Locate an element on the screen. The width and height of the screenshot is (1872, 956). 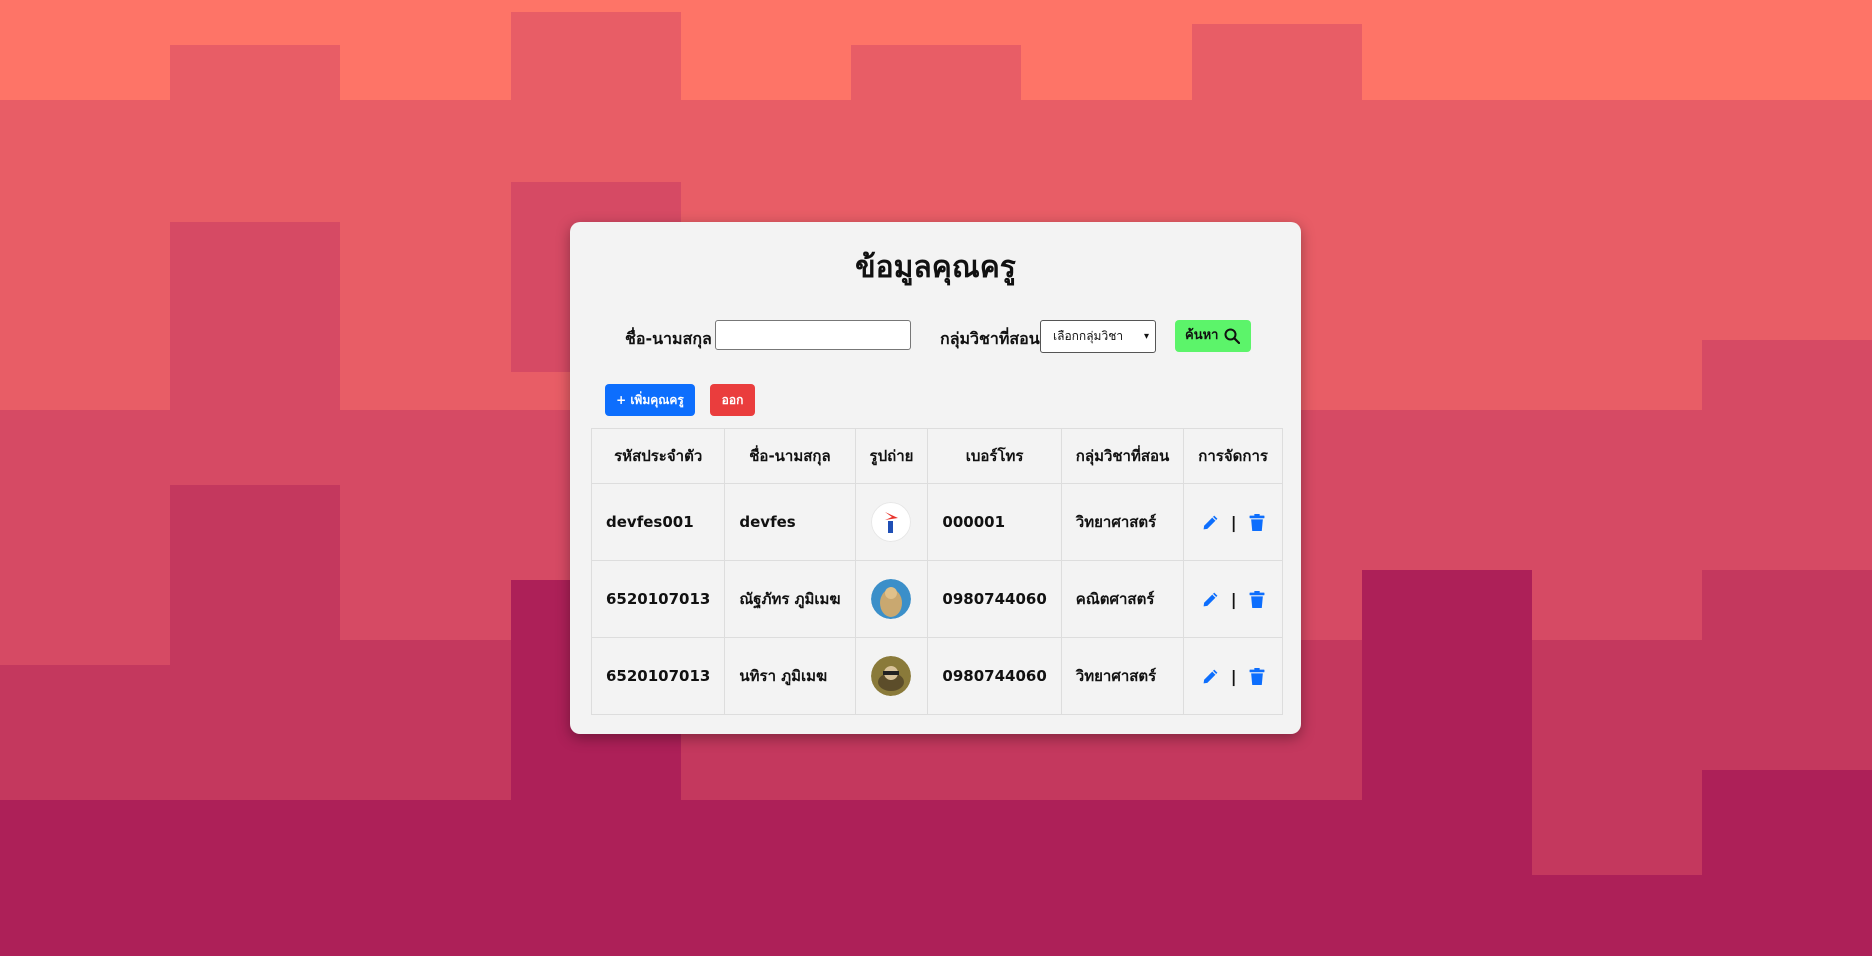
chevron-down-icon: ▾ is located at coordinates (1146, 336).